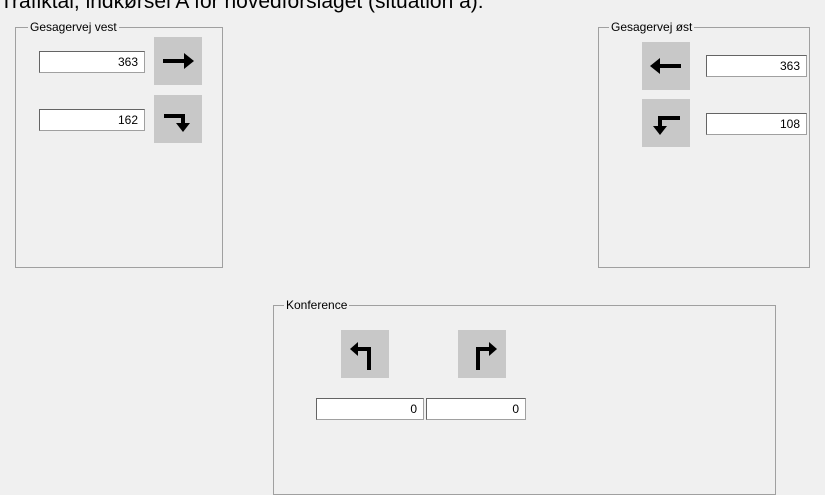 This screenshot has height=495, width=825. Describe the element at coordinates (756, 124) in the screenshot. I see `east-left-count-field` at that location.